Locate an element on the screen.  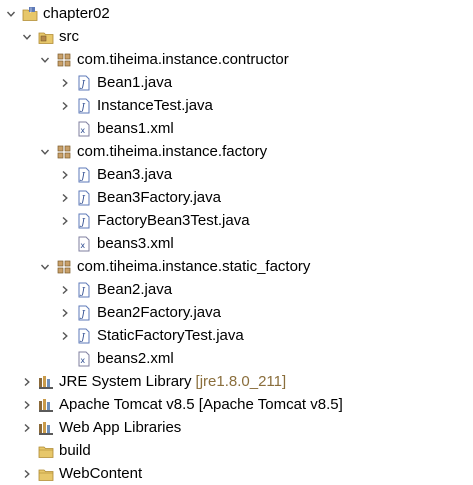
tree-node-package-factory: com.tiheima.instance.factory is located at coordinates (152, 151).